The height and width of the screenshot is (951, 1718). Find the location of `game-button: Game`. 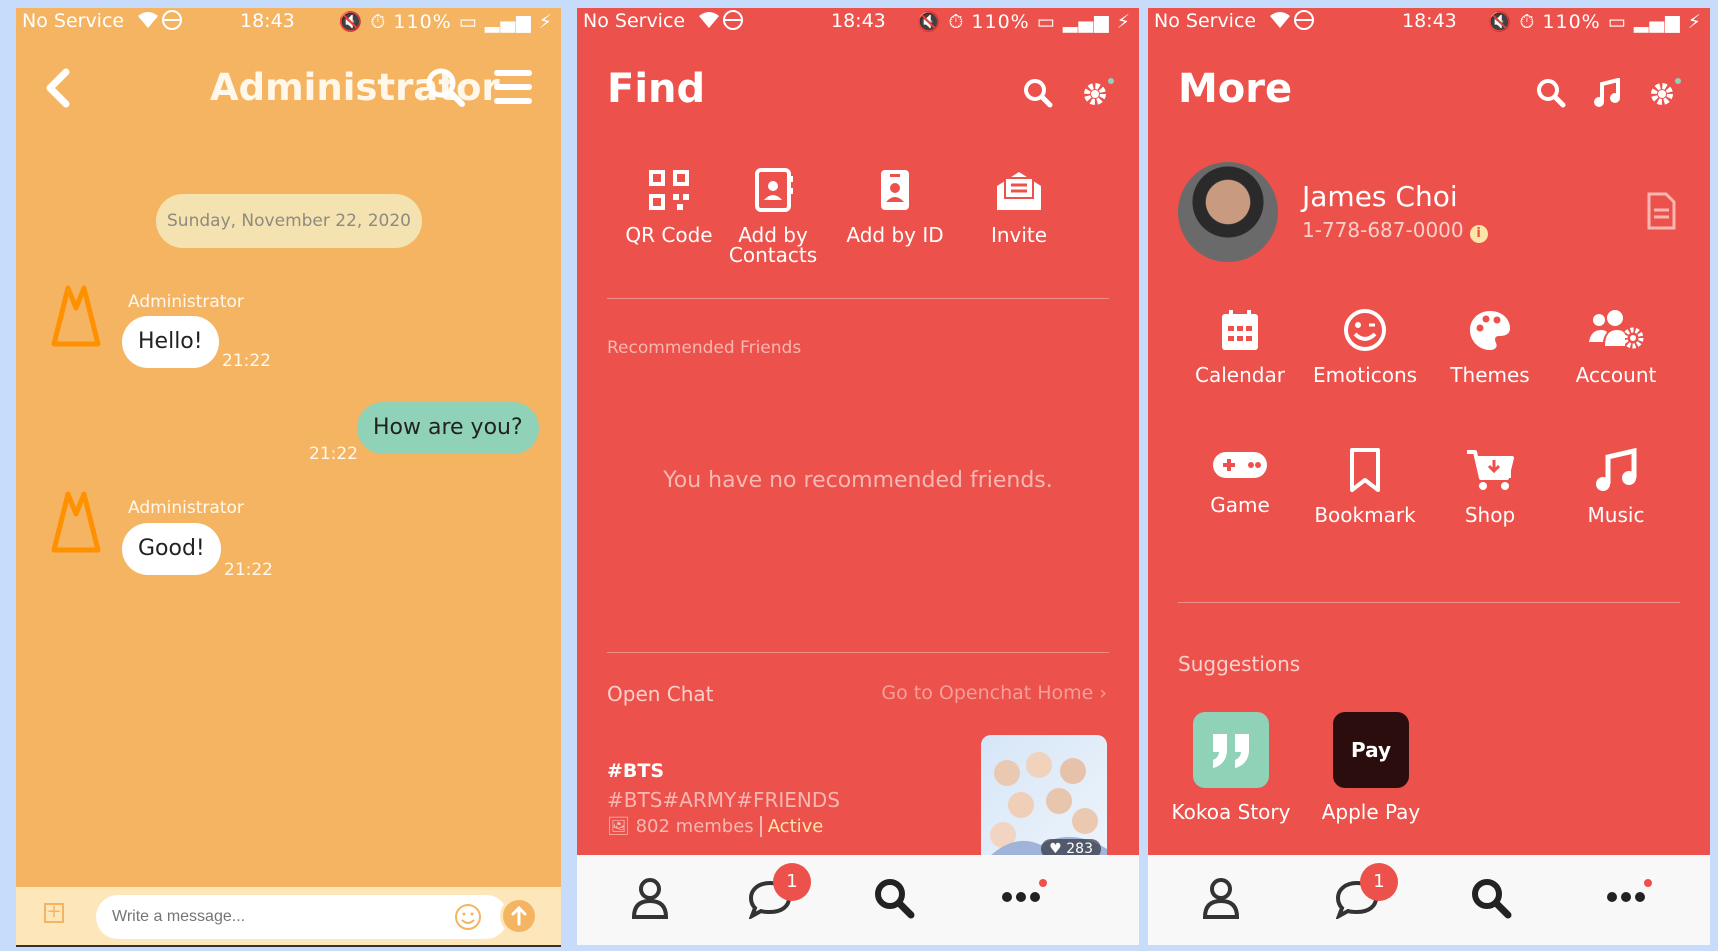

game-button: Game is located at coordinates (1240, 481).